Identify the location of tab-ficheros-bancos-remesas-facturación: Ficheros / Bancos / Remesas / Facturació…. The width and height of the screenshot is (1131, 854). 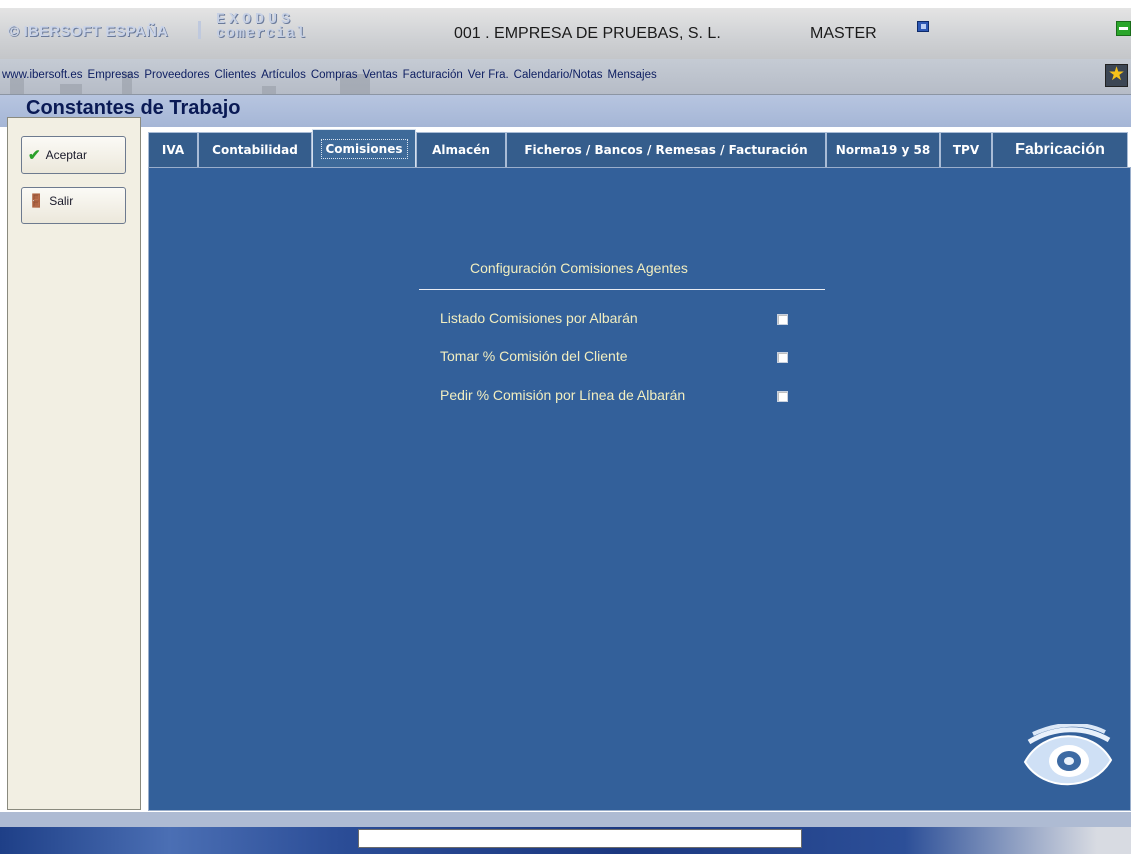
(666, 149).